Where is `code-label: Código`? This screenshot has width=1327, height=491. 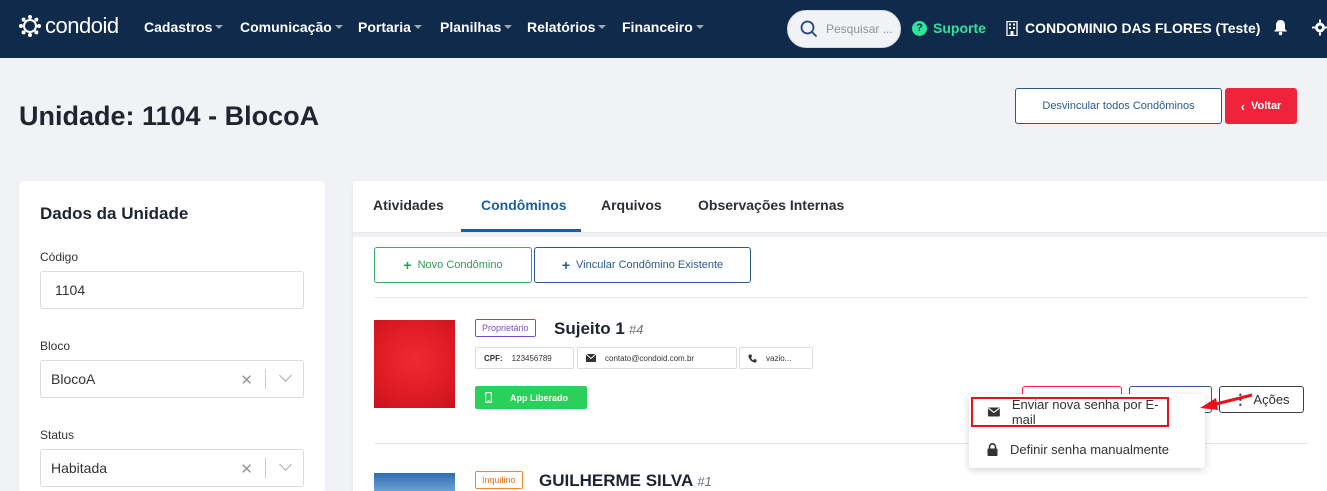 code-label: Código is located at coordinates (59, 257).